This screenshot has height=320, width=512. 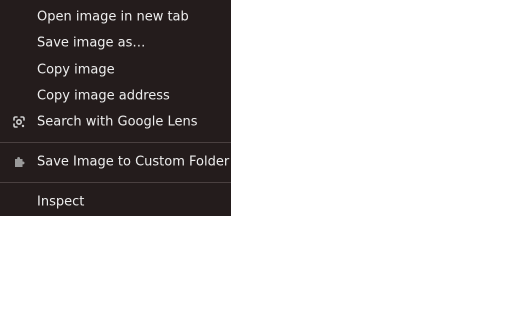 I want to click on menu-item-open-image-in-new-tab: Open image in new tab, so click(x=115, y=17).